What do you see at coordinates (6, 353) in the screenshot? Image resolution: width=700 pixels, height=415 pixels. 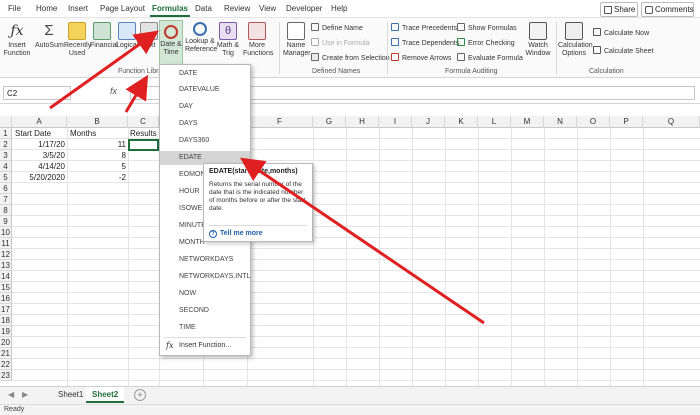 I see `row-header: 21` at bounding box center [6, 353].